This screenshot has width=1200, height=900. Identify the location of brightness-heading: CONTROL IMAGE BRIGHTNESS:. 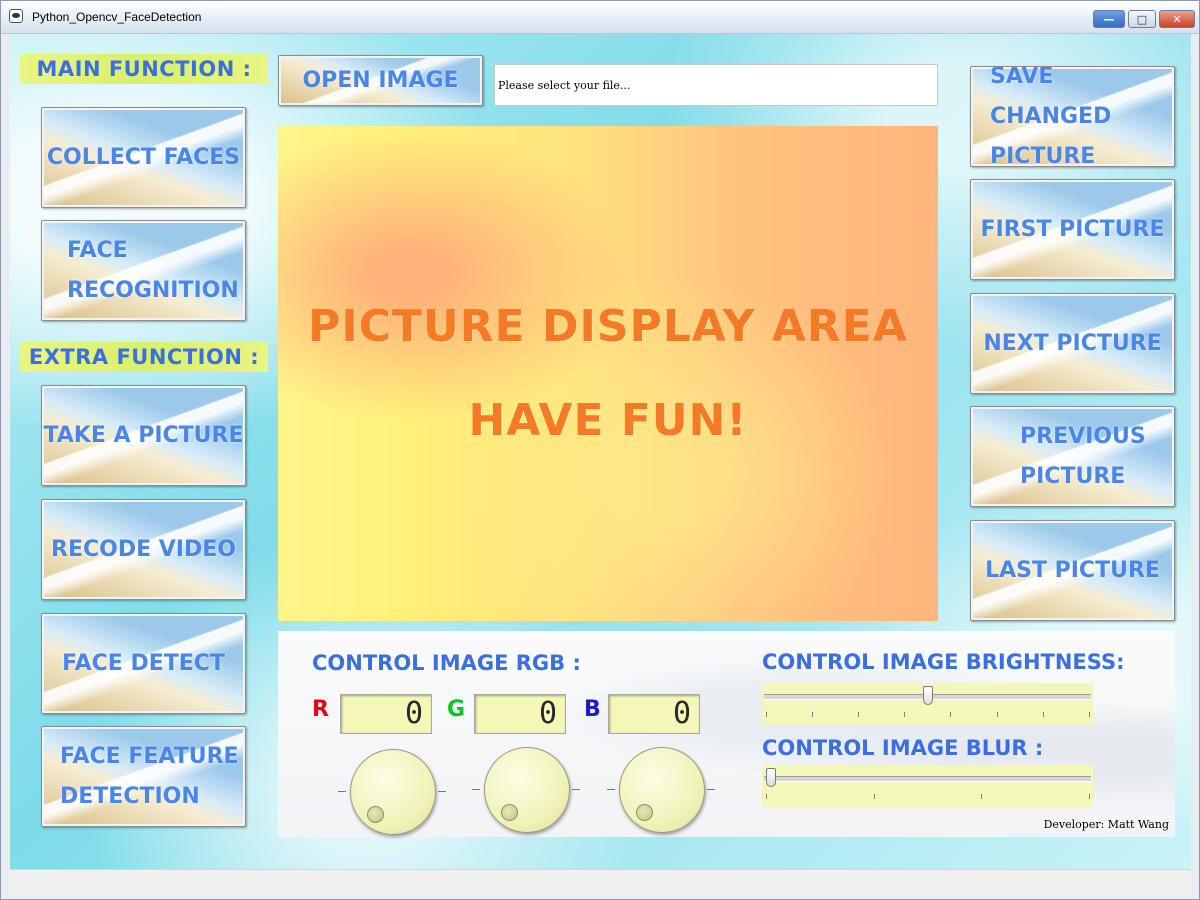
(943, 662).